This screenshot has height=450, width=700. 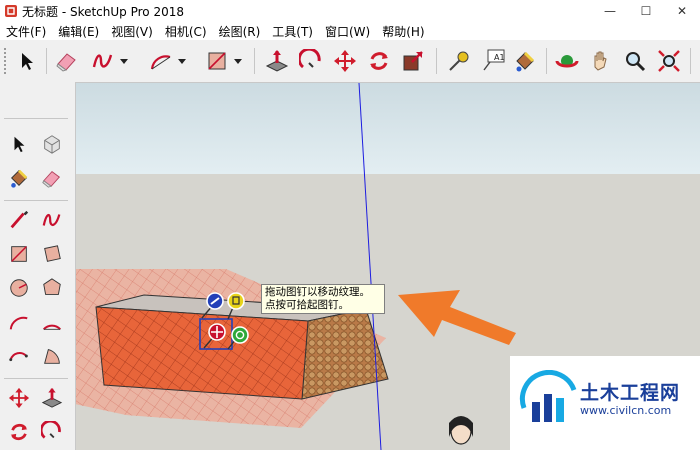 I want to click on pan-tool-button, so click(x=601, y=61).